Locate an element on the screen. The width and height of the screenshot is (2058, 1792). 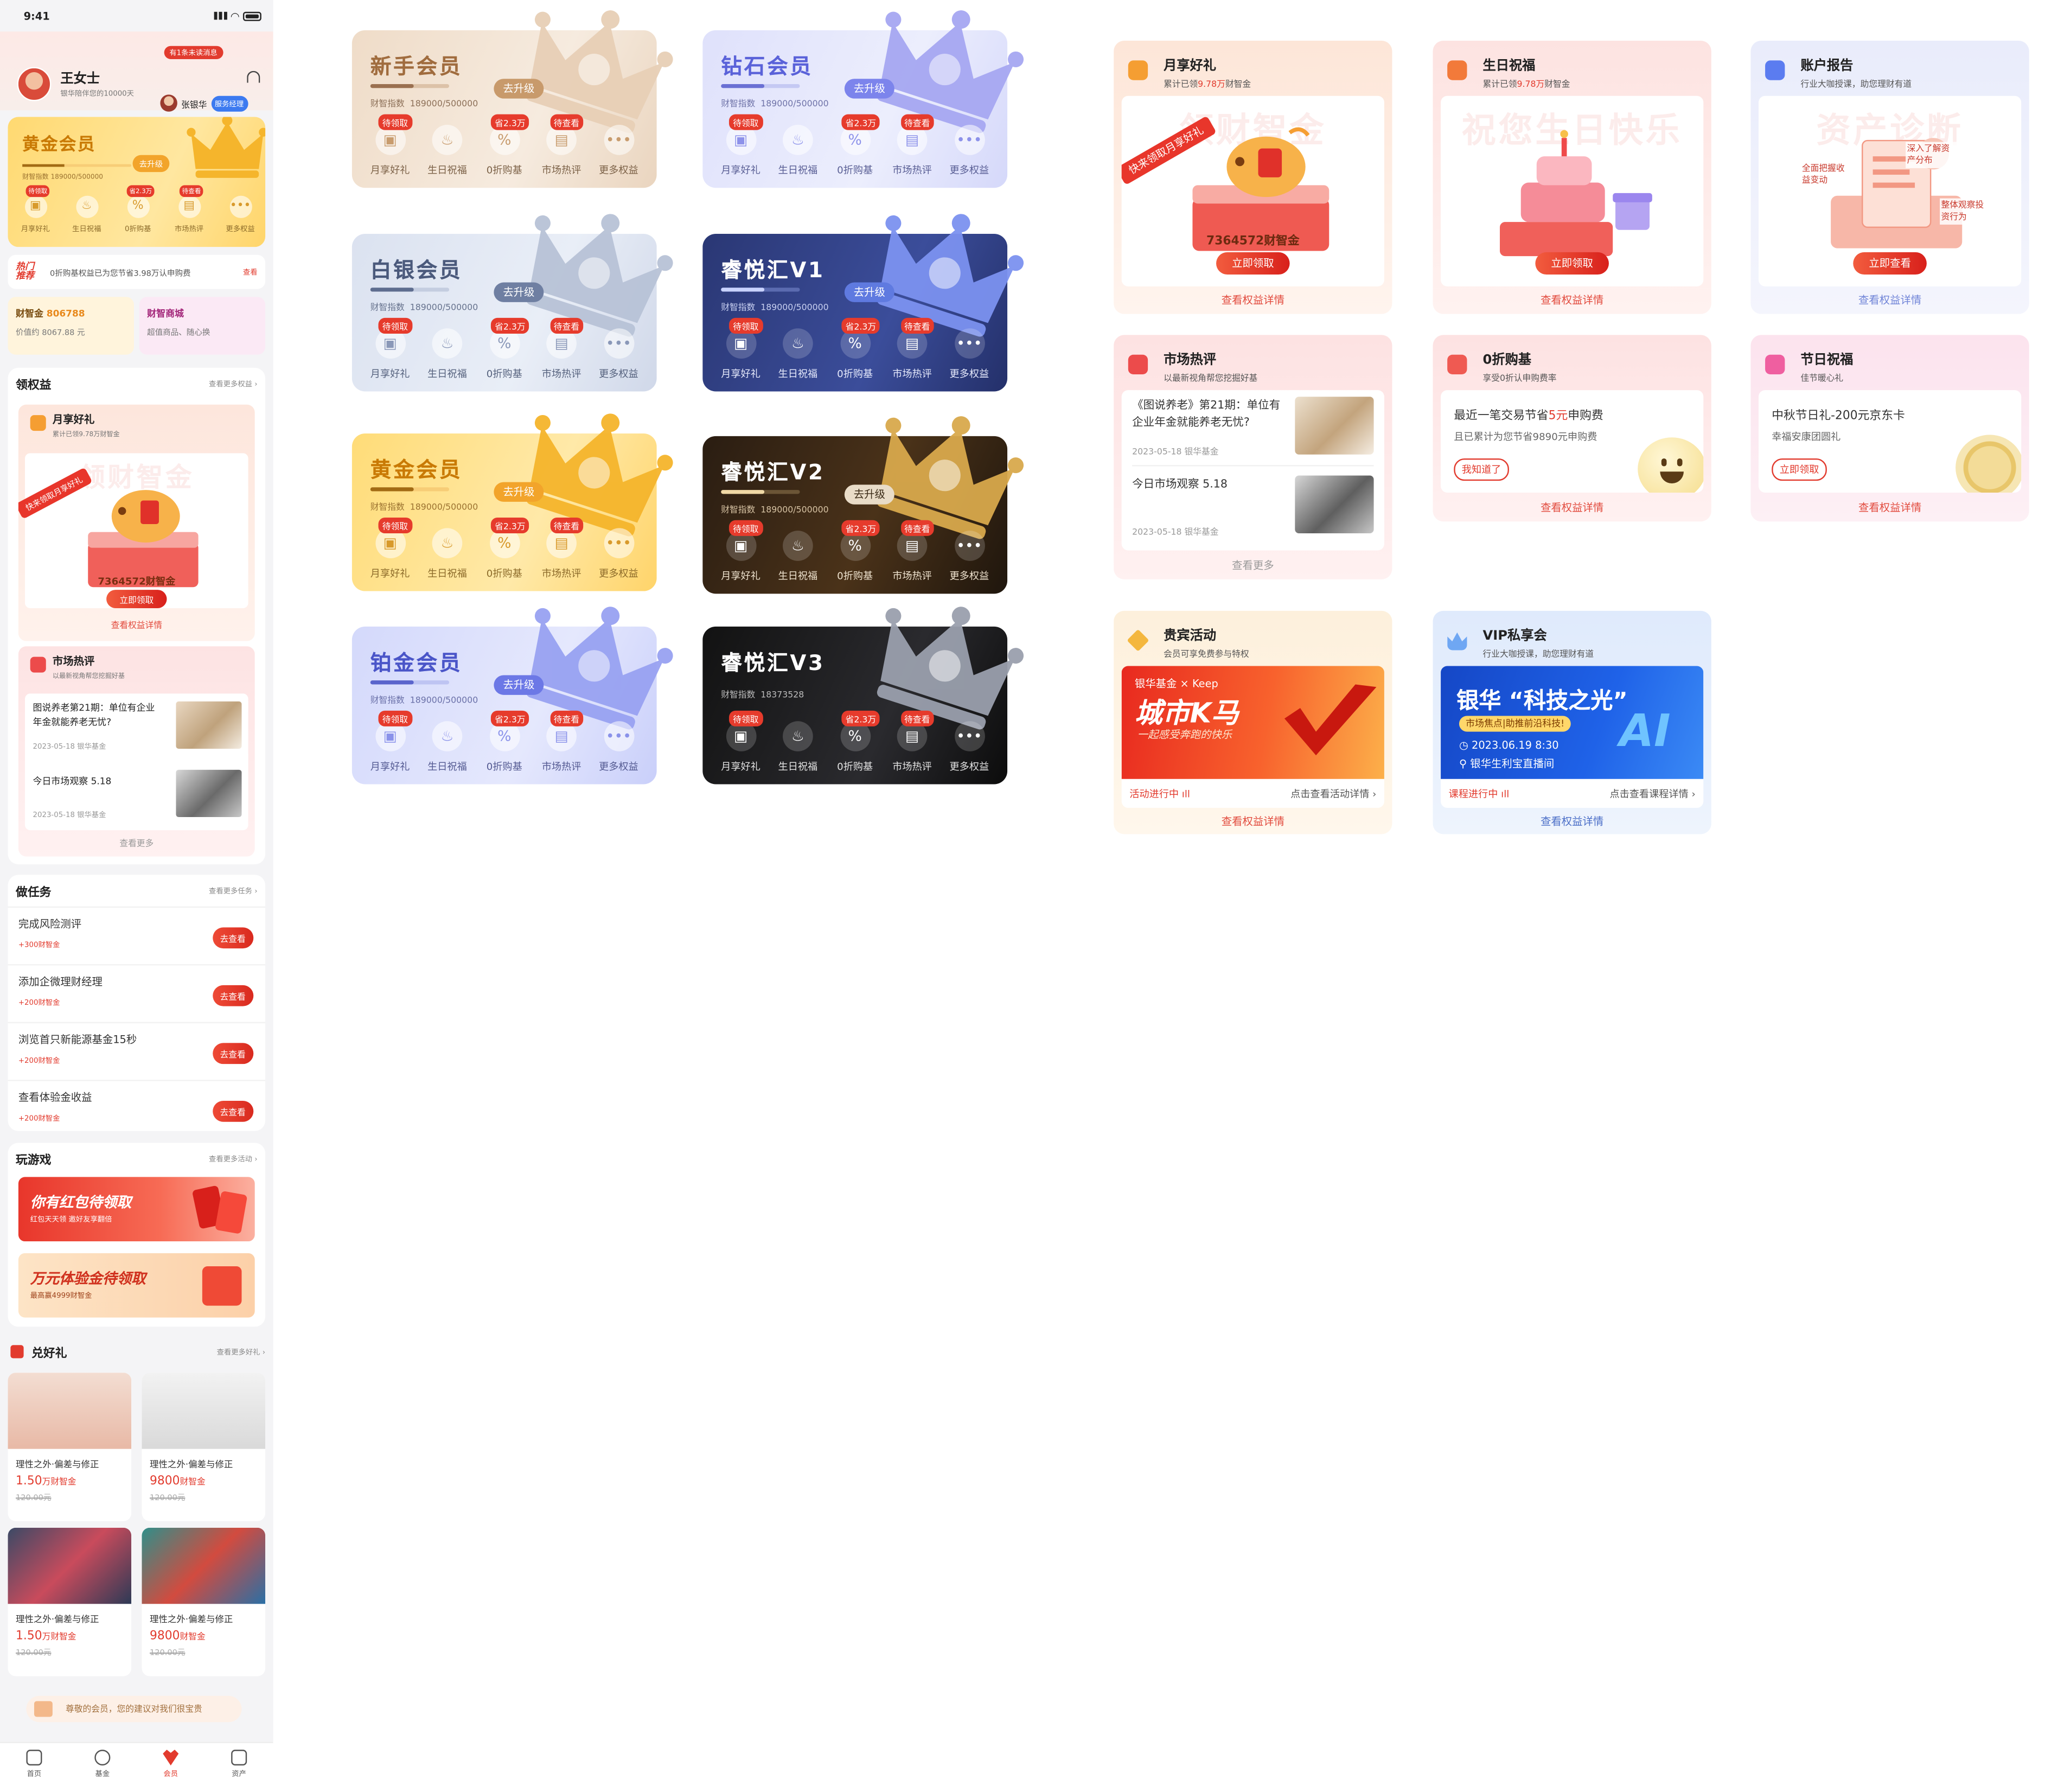
hot-link: 查看 is located at coordinates (250, 272).